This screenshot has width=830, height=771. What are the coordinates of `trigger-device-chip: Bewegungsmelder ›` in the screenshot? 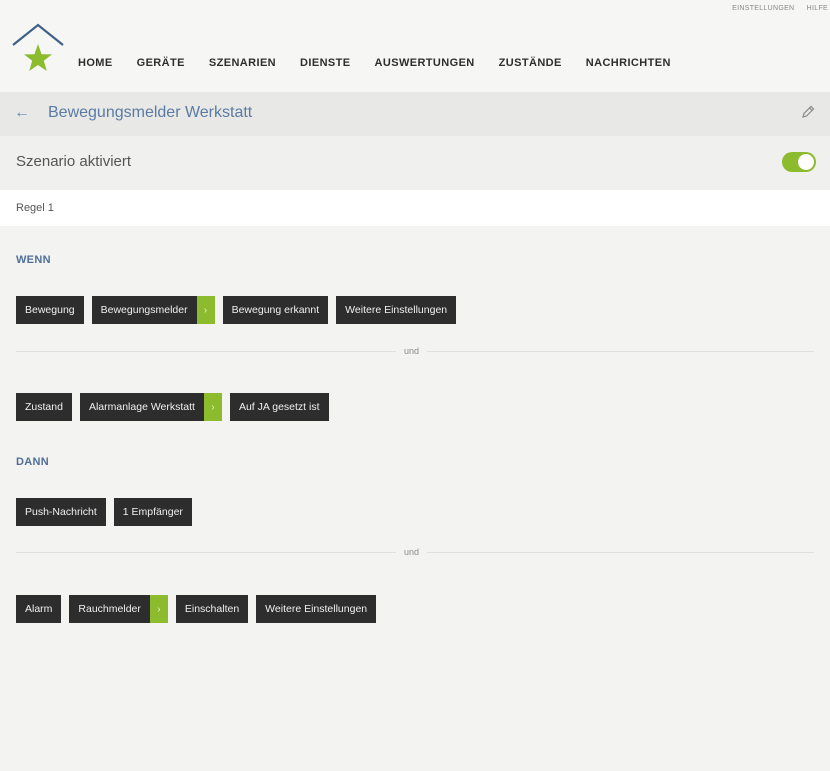 It's located at (153, 310).